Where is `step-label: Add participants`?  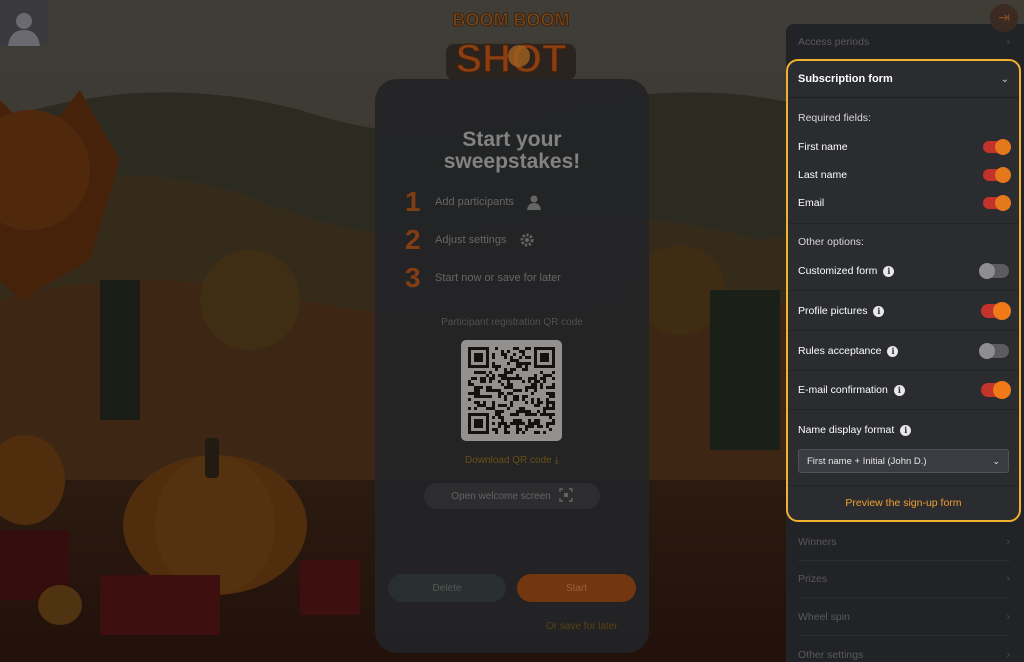
step-label: Add participants is located at coordinates (474, 202).